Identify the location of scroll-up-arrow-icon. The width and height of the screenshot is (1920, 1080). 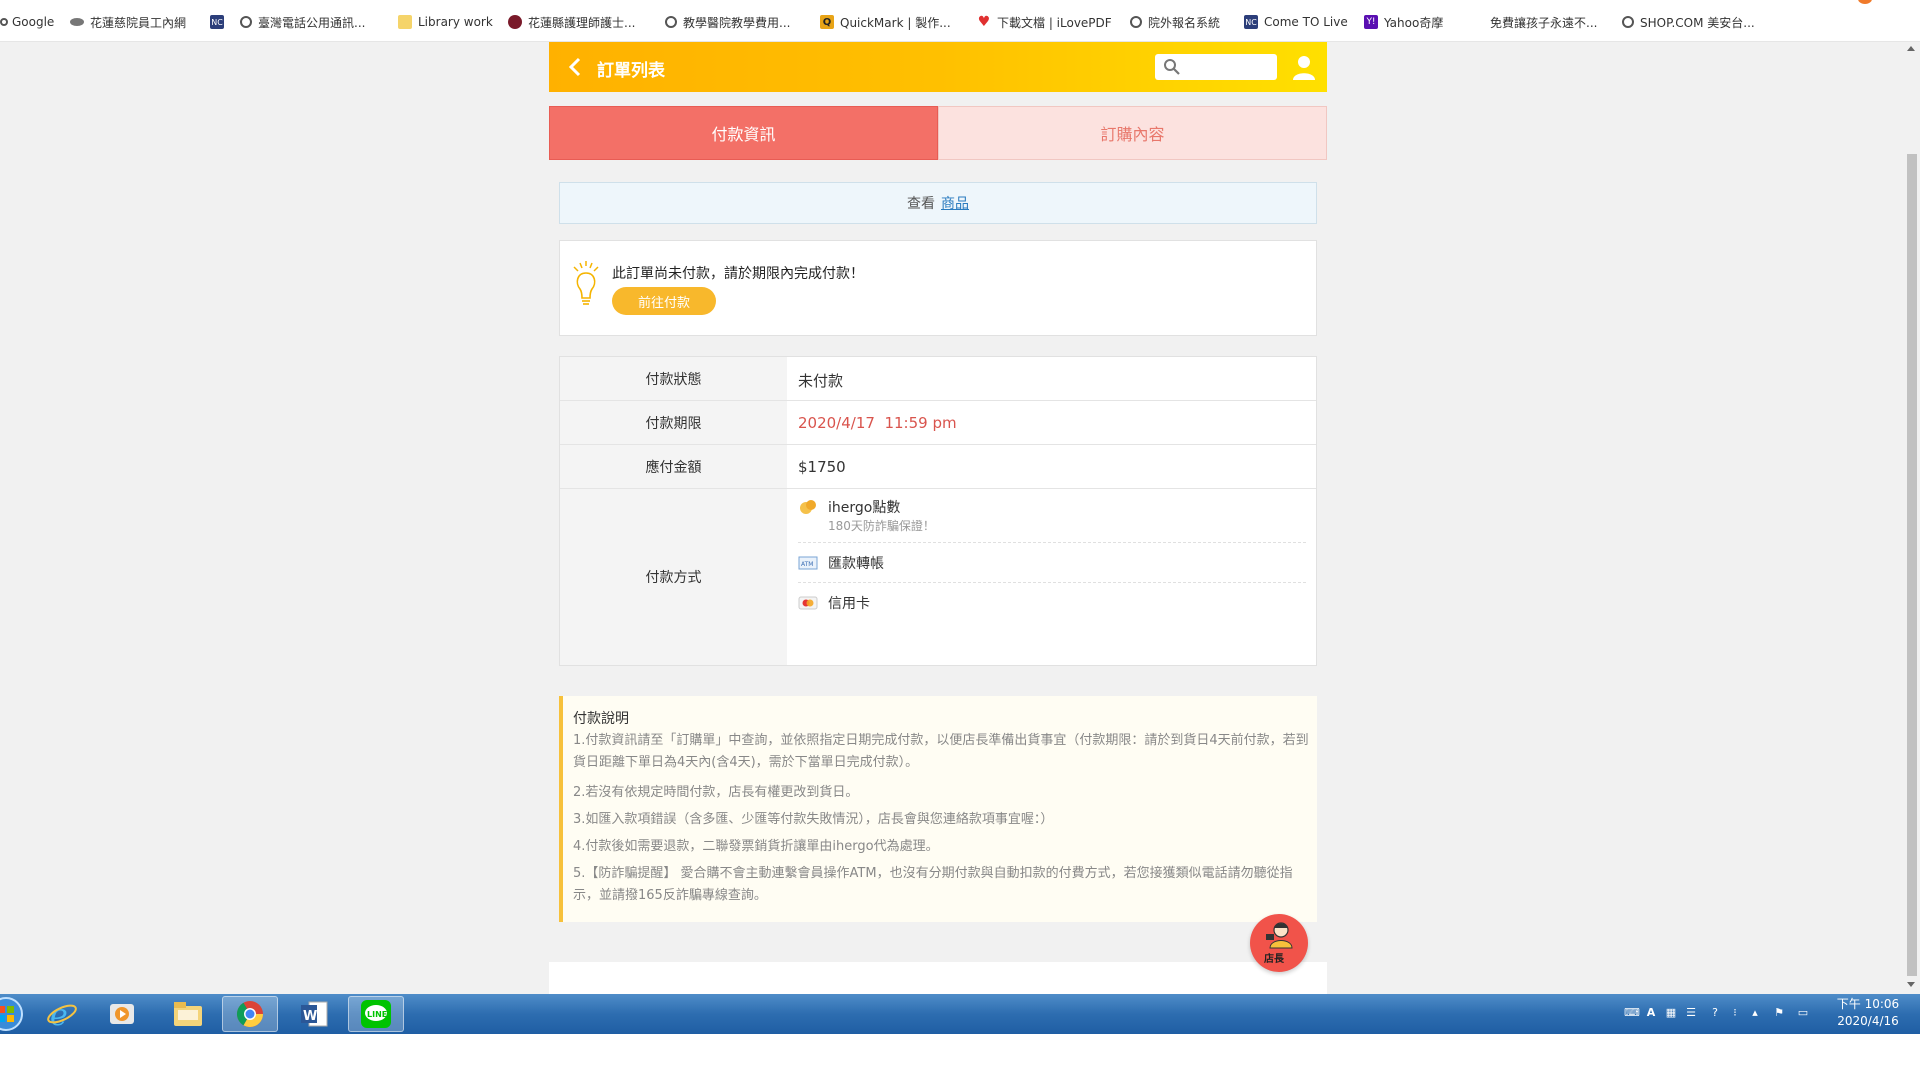
(1911, 48).